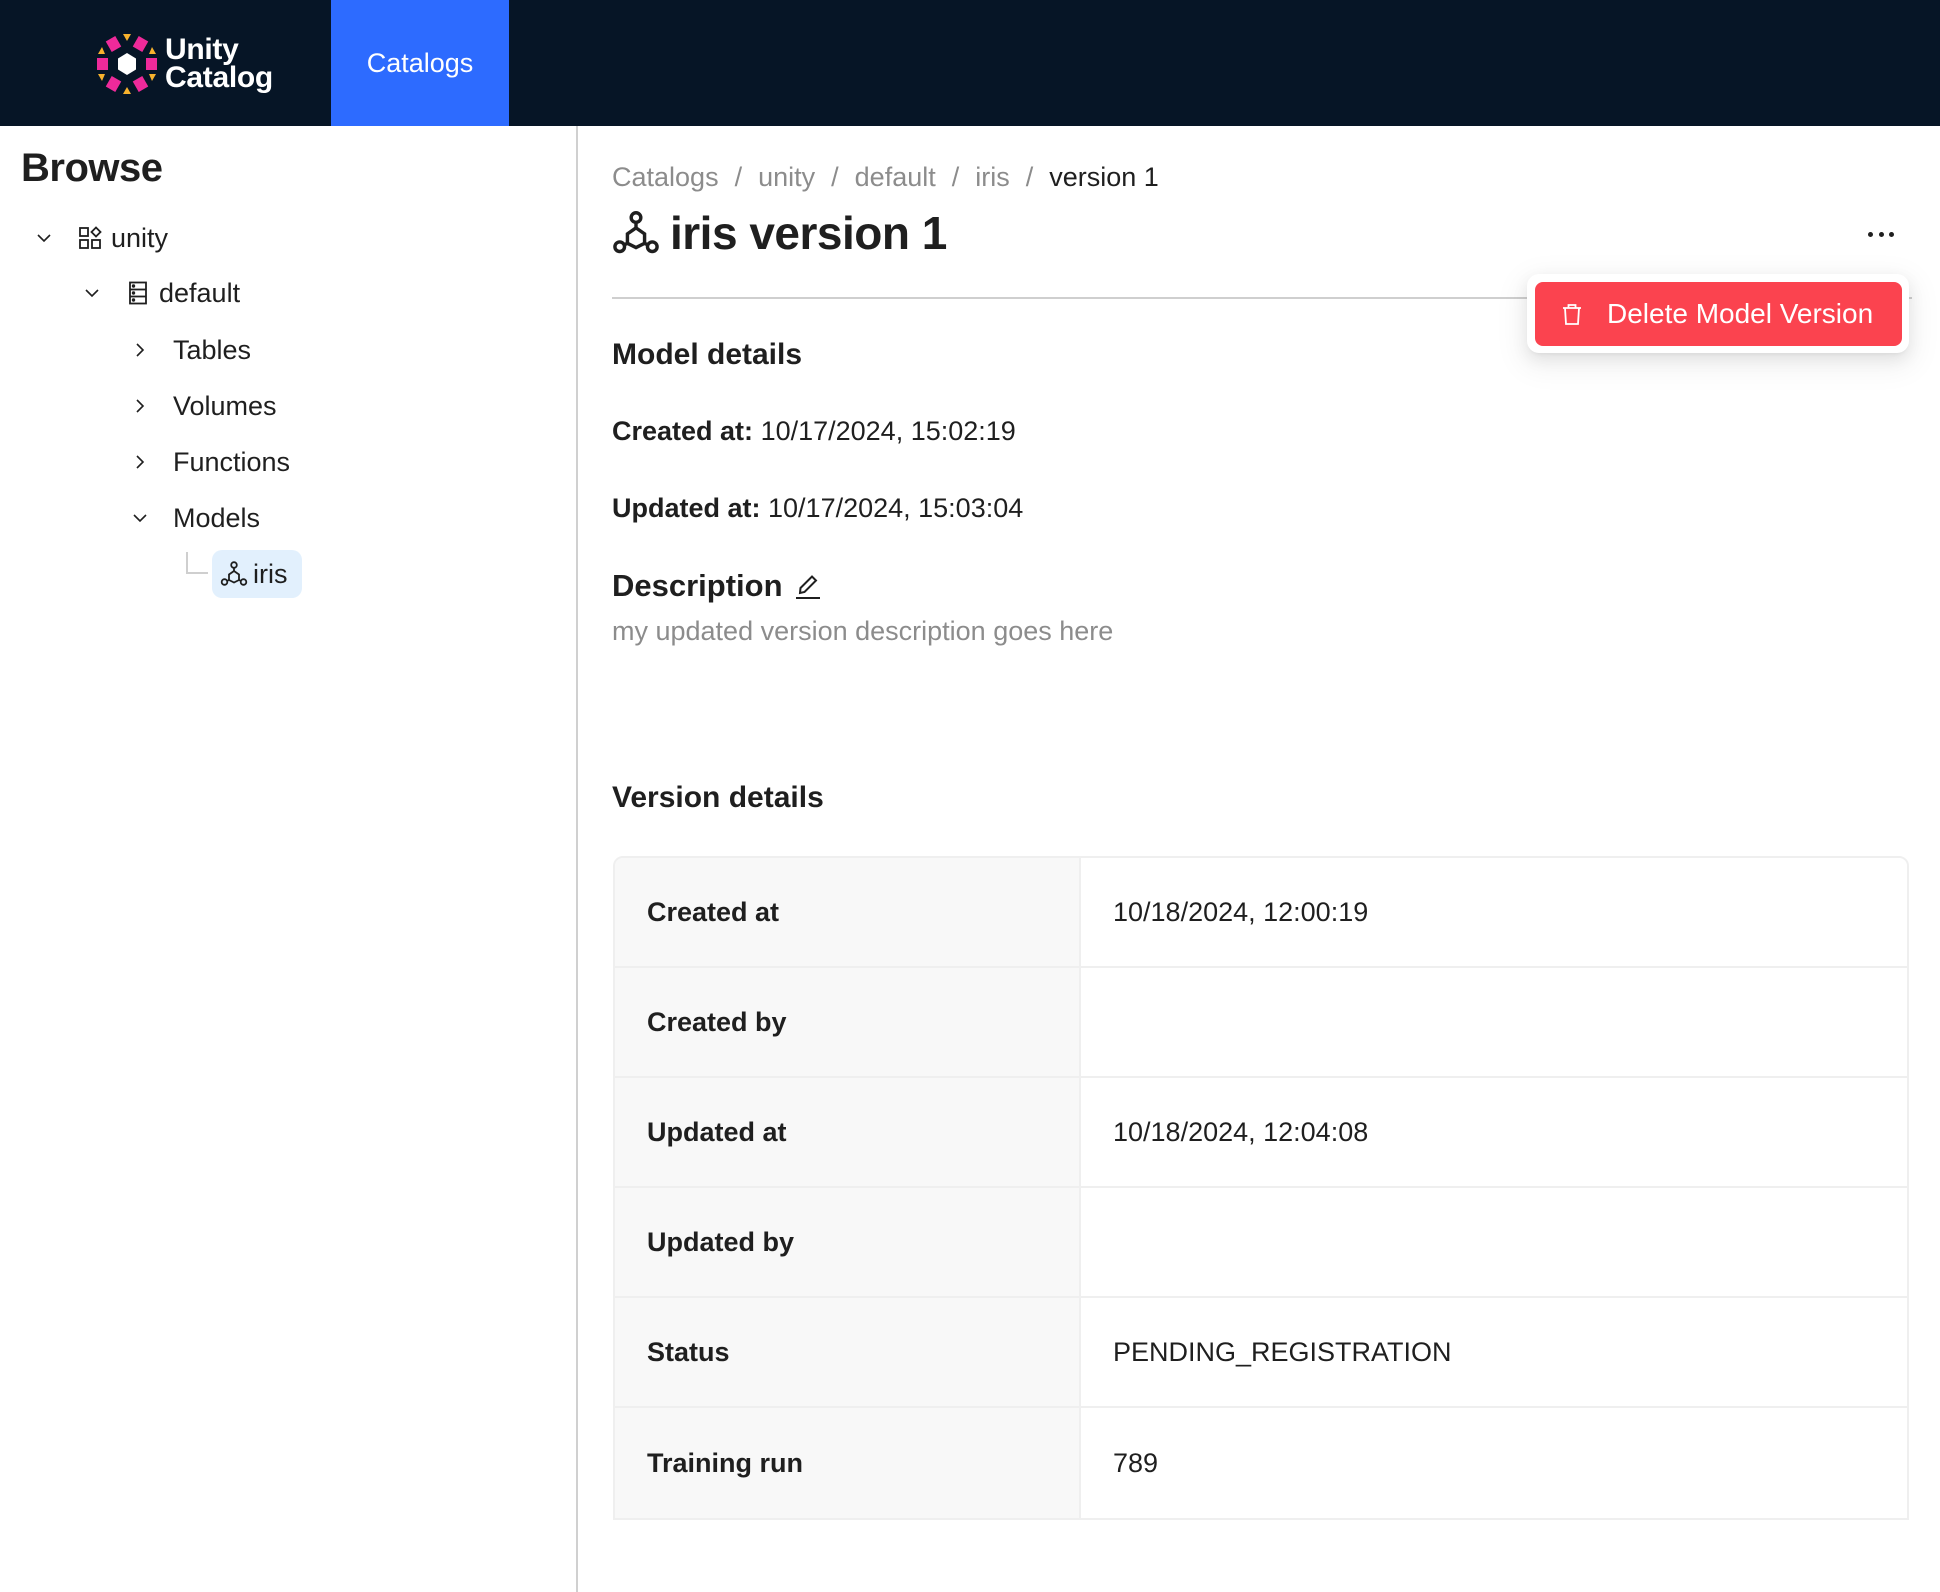 The image size is (1940, 1592). I want to click on table-row: Created at 10/18/2024, 12:00:19, so click(1261, 913).